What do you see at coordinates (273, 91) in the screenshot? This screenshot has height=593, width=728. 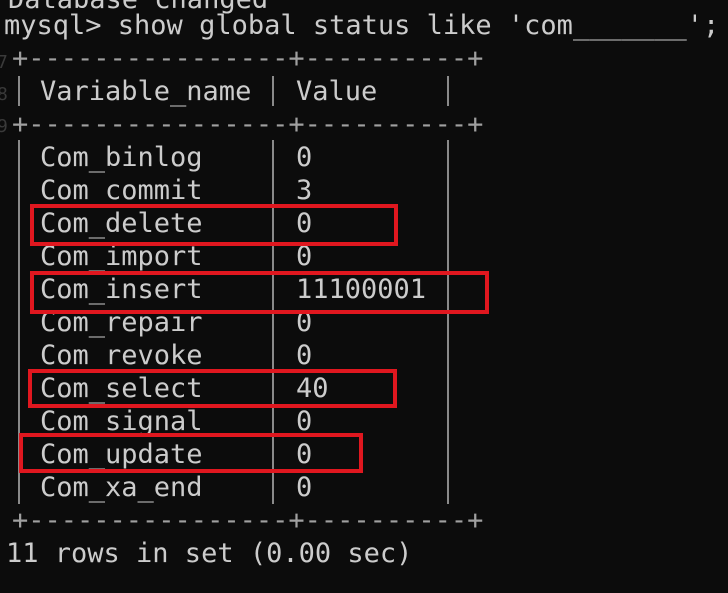 I see `table-pipe-mid` at bounding box center [273, 91].